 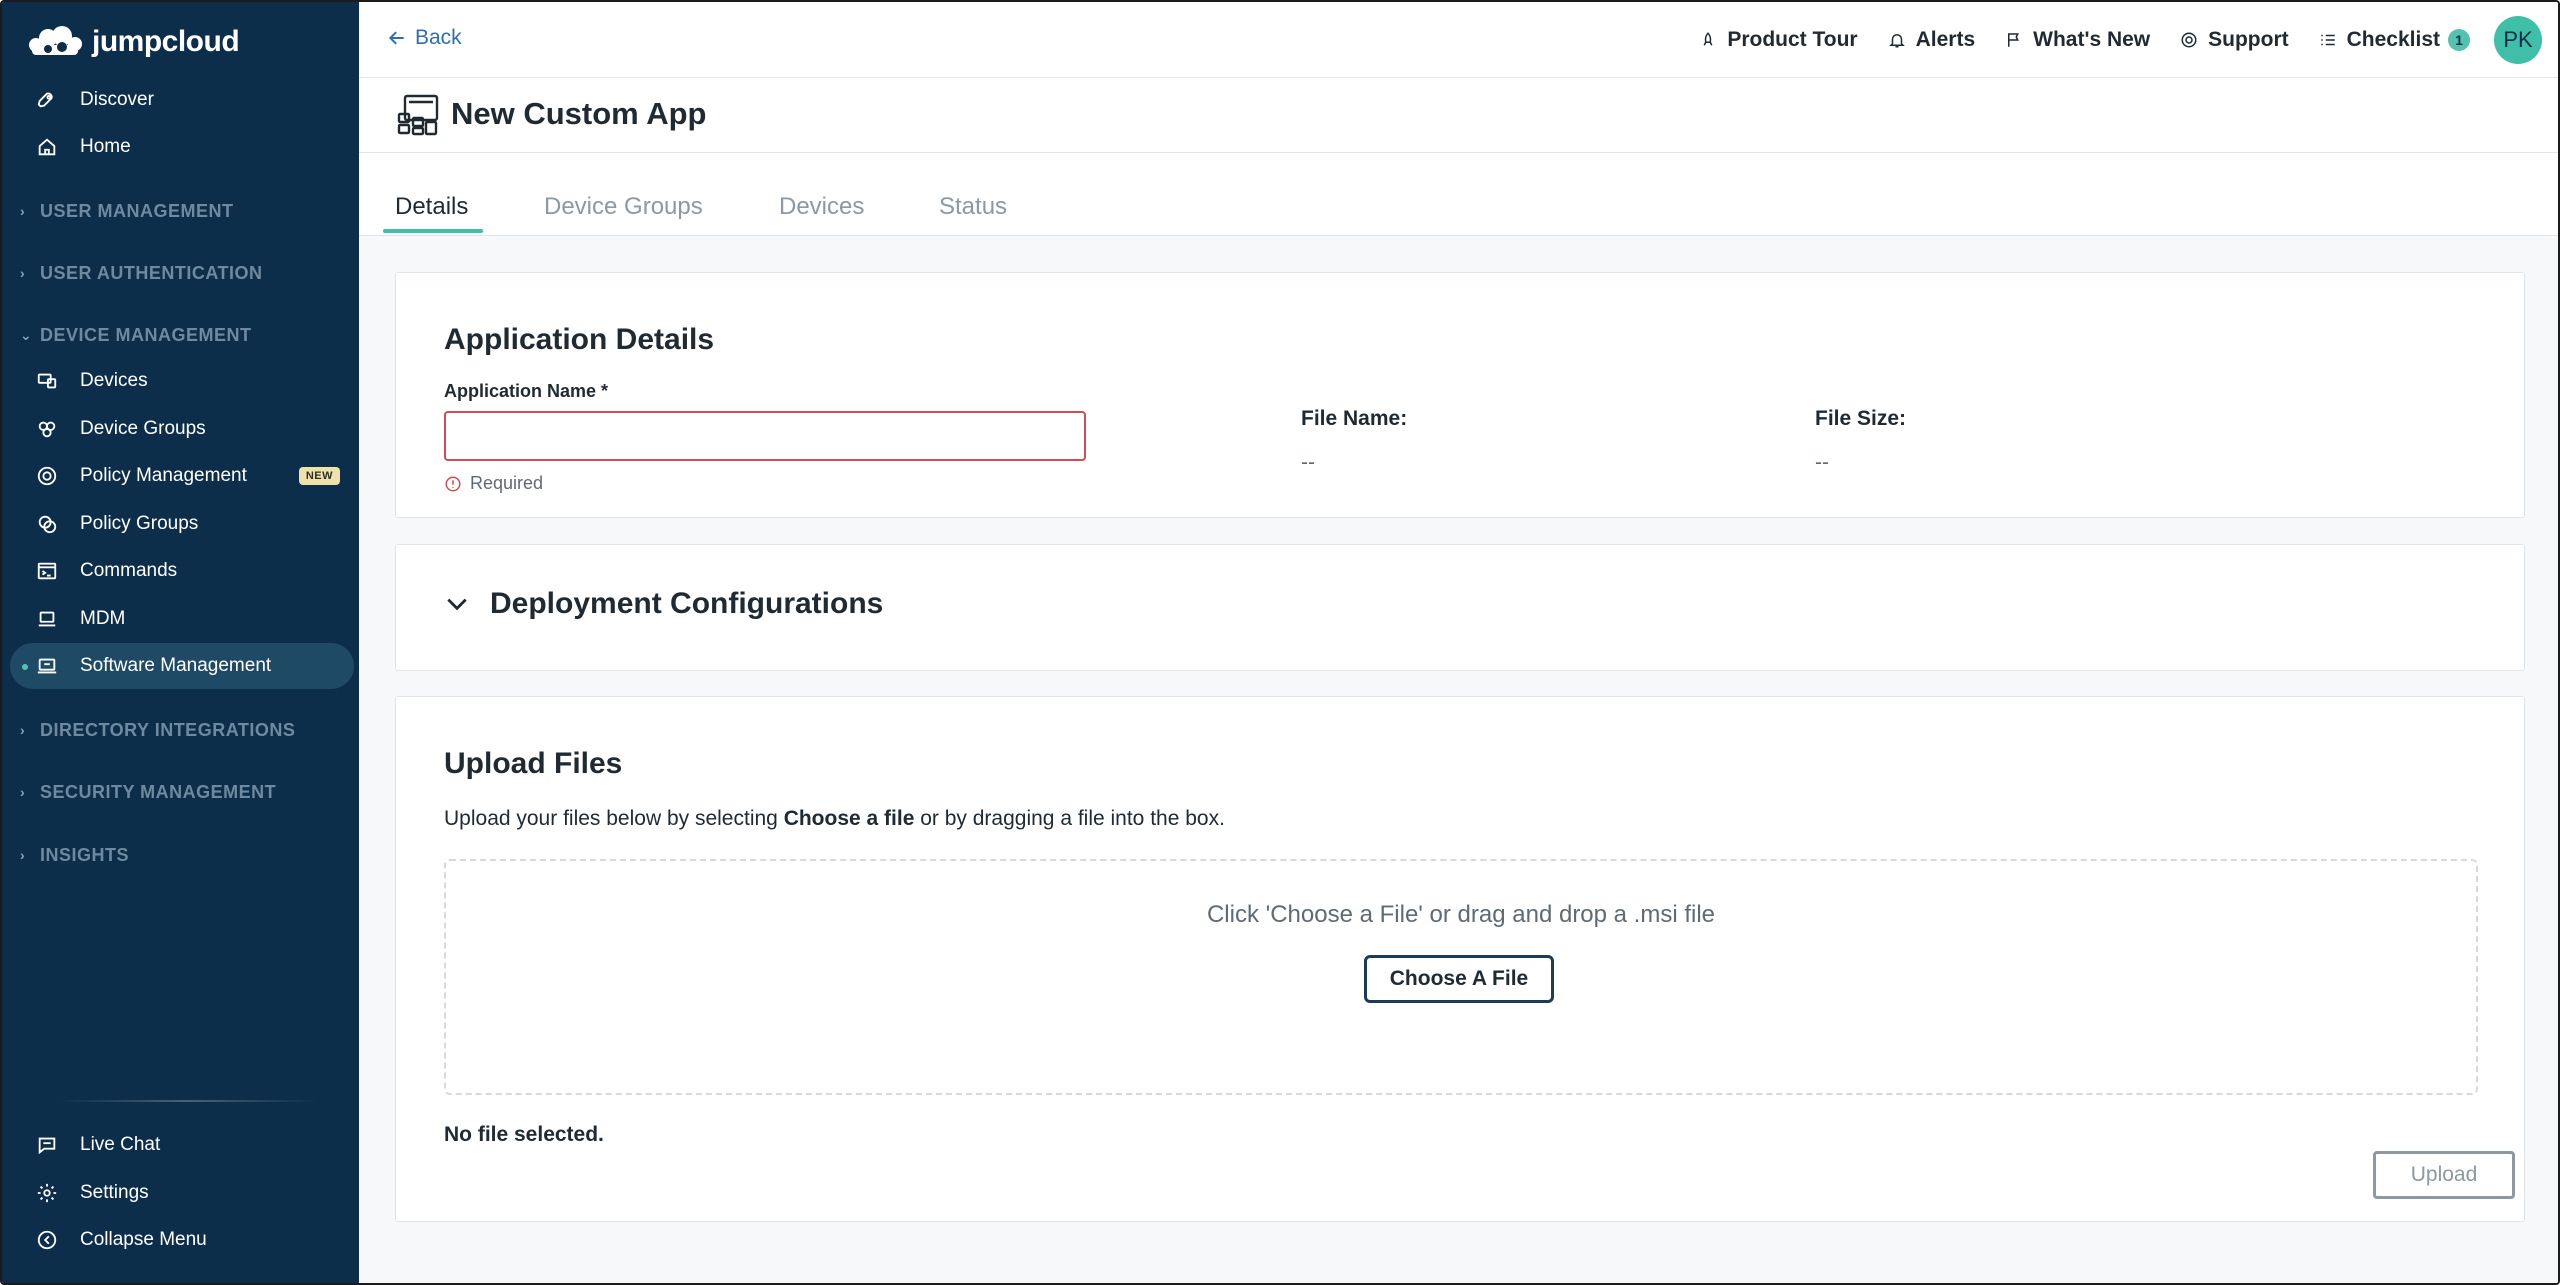 I want to click on choose-file-button: Choose A File, so click(x=1459, y=979).